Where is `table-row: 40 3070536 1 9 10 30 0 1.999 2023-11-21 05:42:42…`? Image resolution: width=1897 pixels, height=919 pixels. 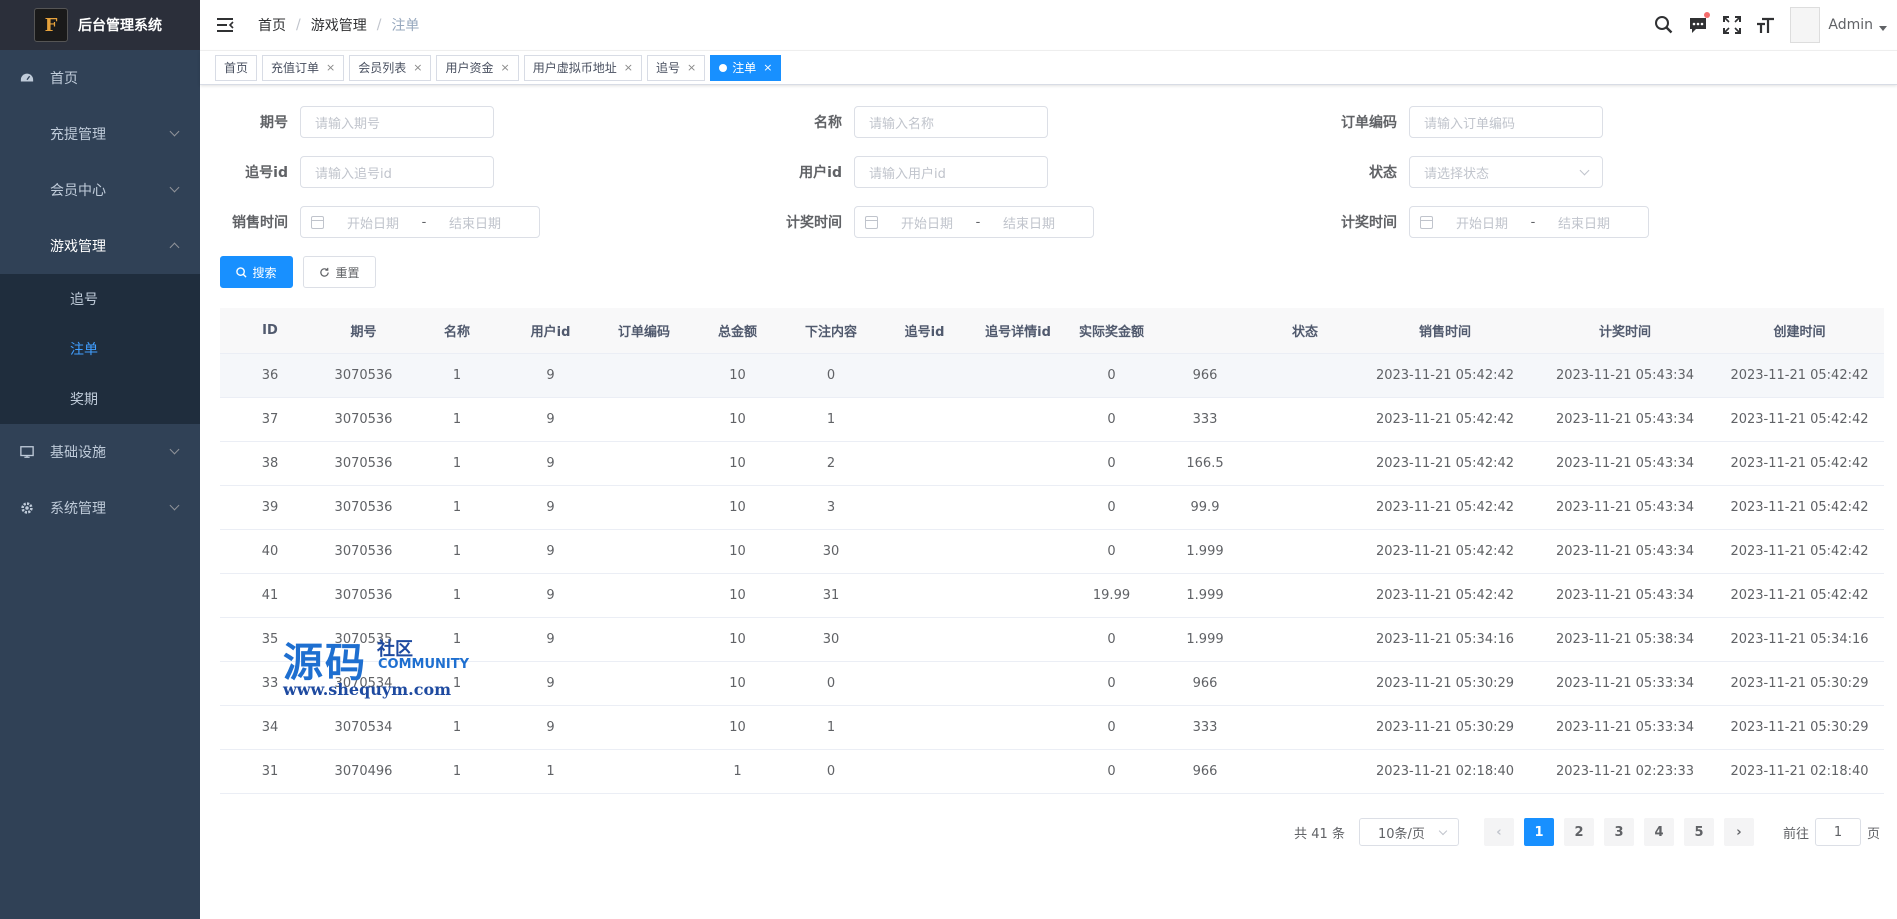
table-row: 40 3070536 1 9 10 30 0 1.999 2023-11-21 05:42:42… is located at coordinates (1052, 552).